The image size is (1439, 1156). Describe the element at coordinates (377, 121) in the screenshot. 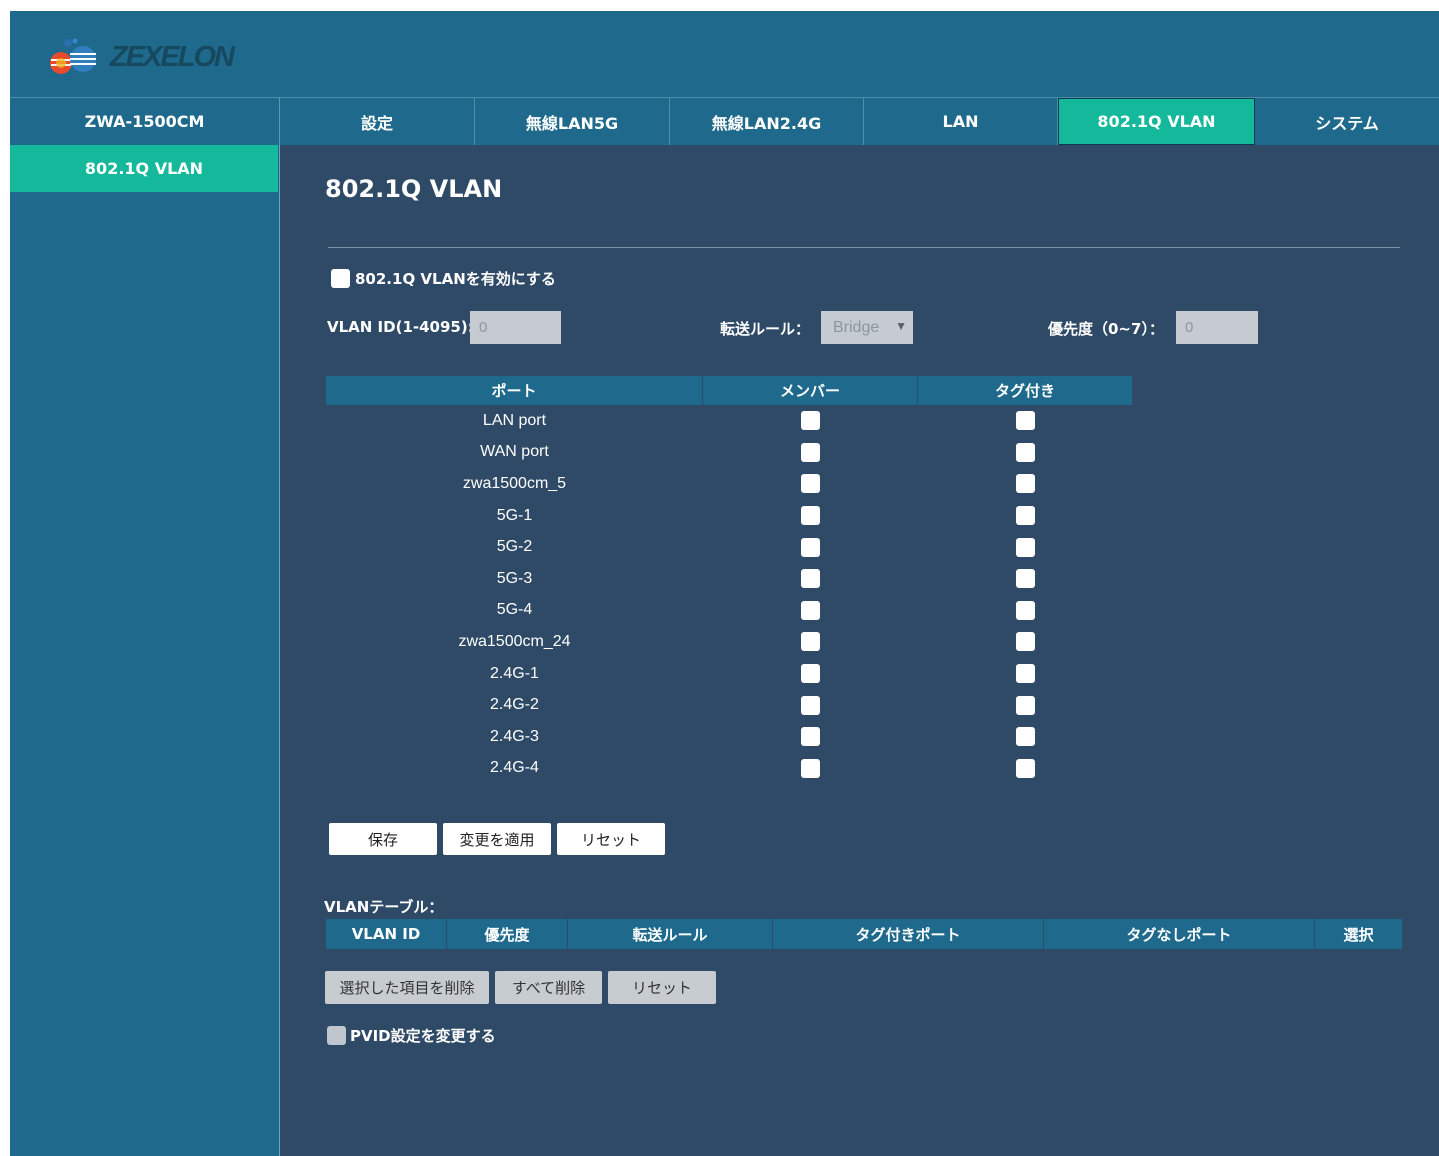

I see `tab-settings: 設定` at that location.